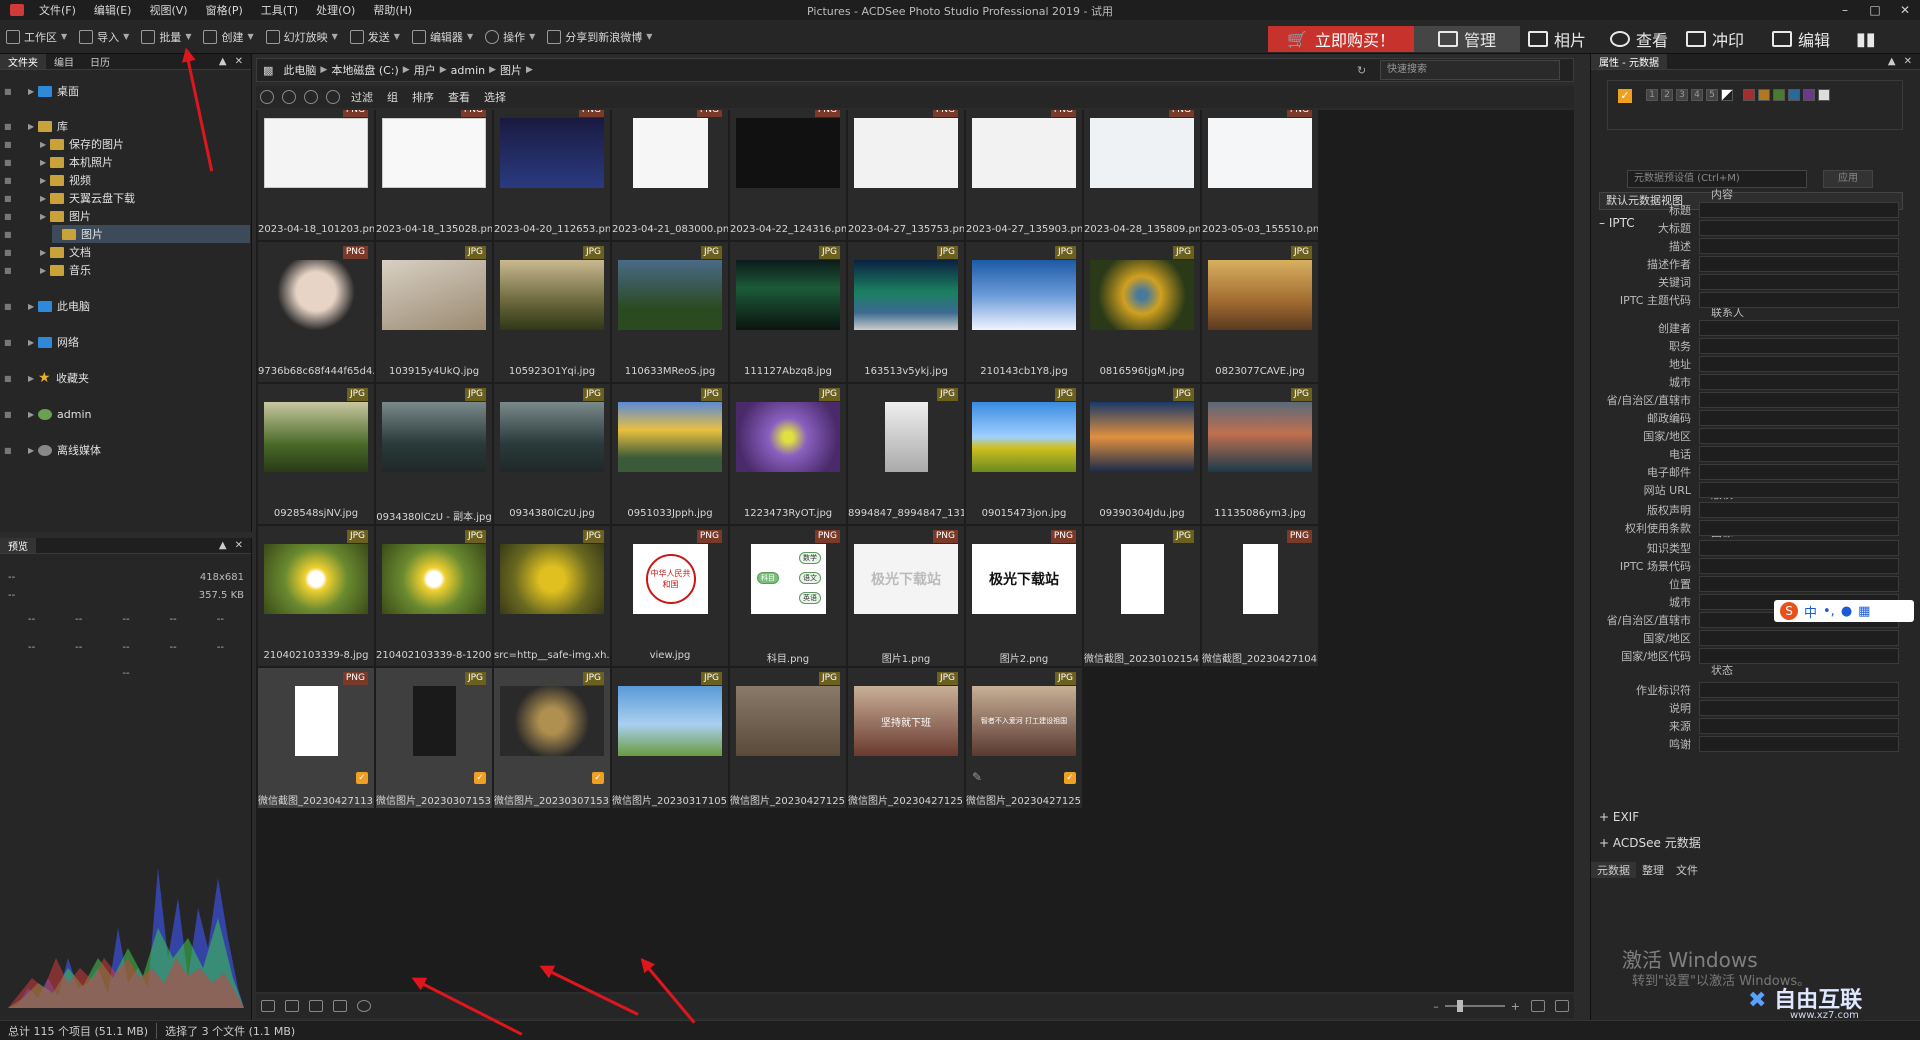  Describe the element at coordinates (268, 1006) in the screenshot. I see `open-icon` at that location.